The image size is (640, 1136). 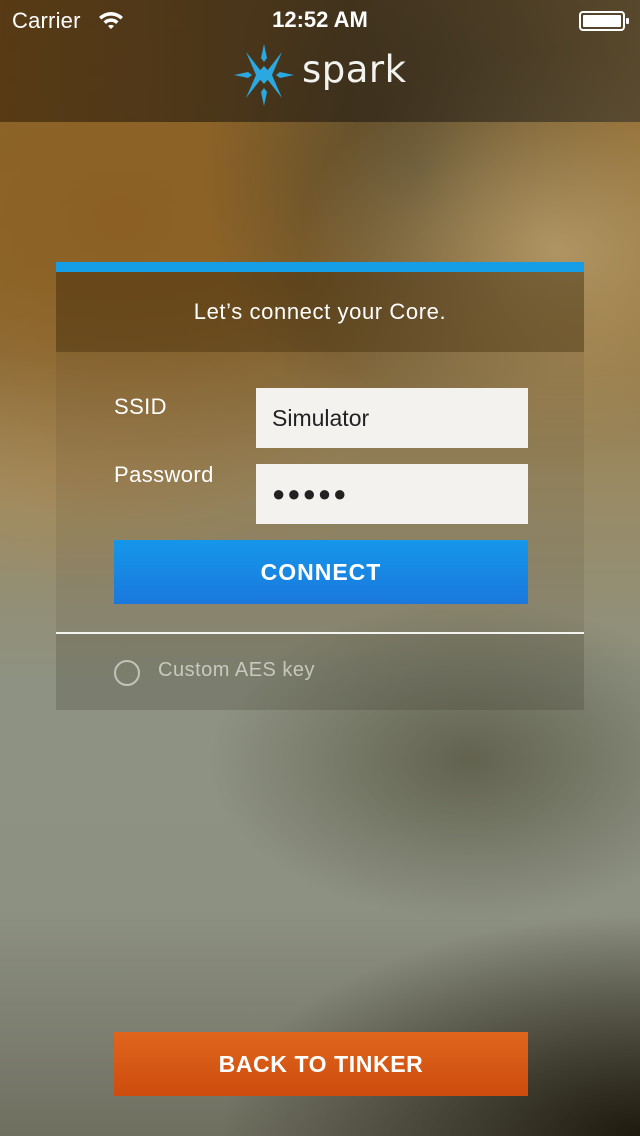 I want to click on ssid-input, so click(x=392, y=418).